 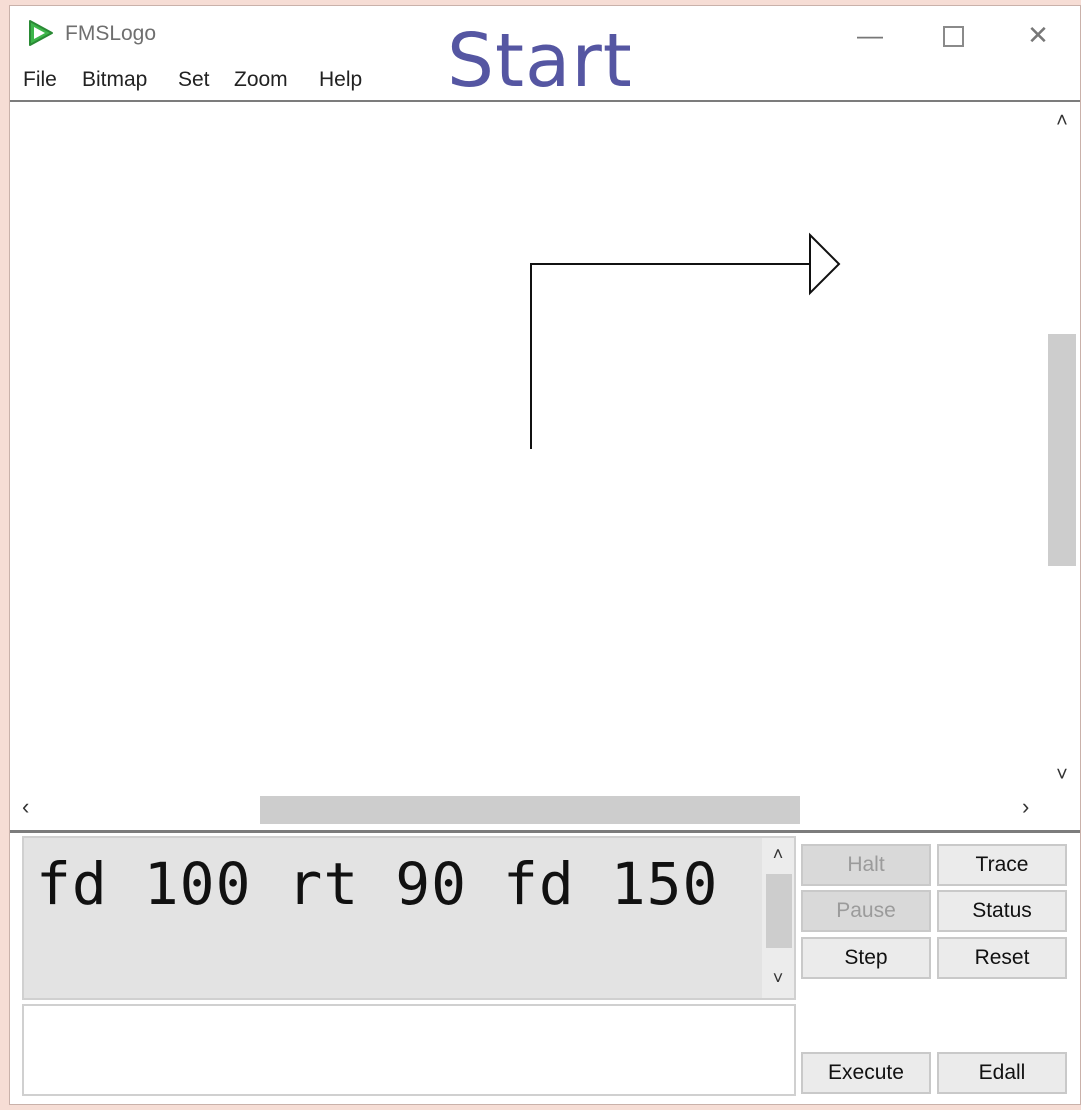 I want to click on halt-button: Halt, so click(x=866, y=865).